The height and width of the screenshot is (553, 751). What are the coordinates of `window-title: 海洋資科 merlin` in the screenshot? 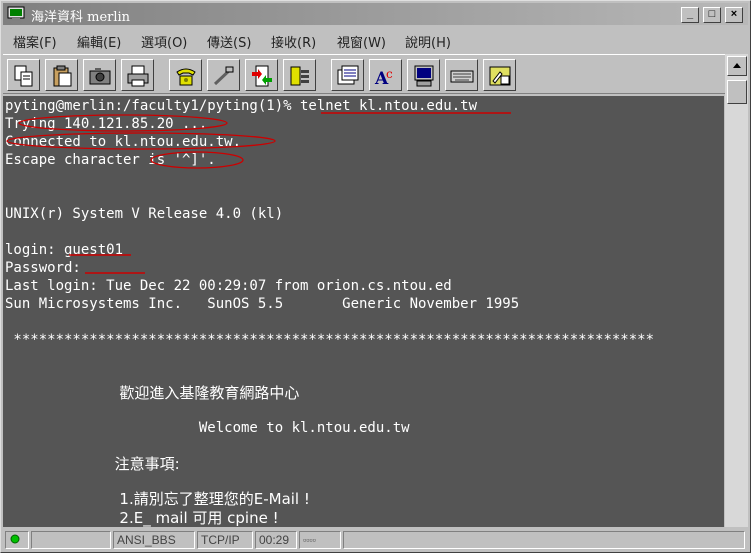 It's located at (81, 17).